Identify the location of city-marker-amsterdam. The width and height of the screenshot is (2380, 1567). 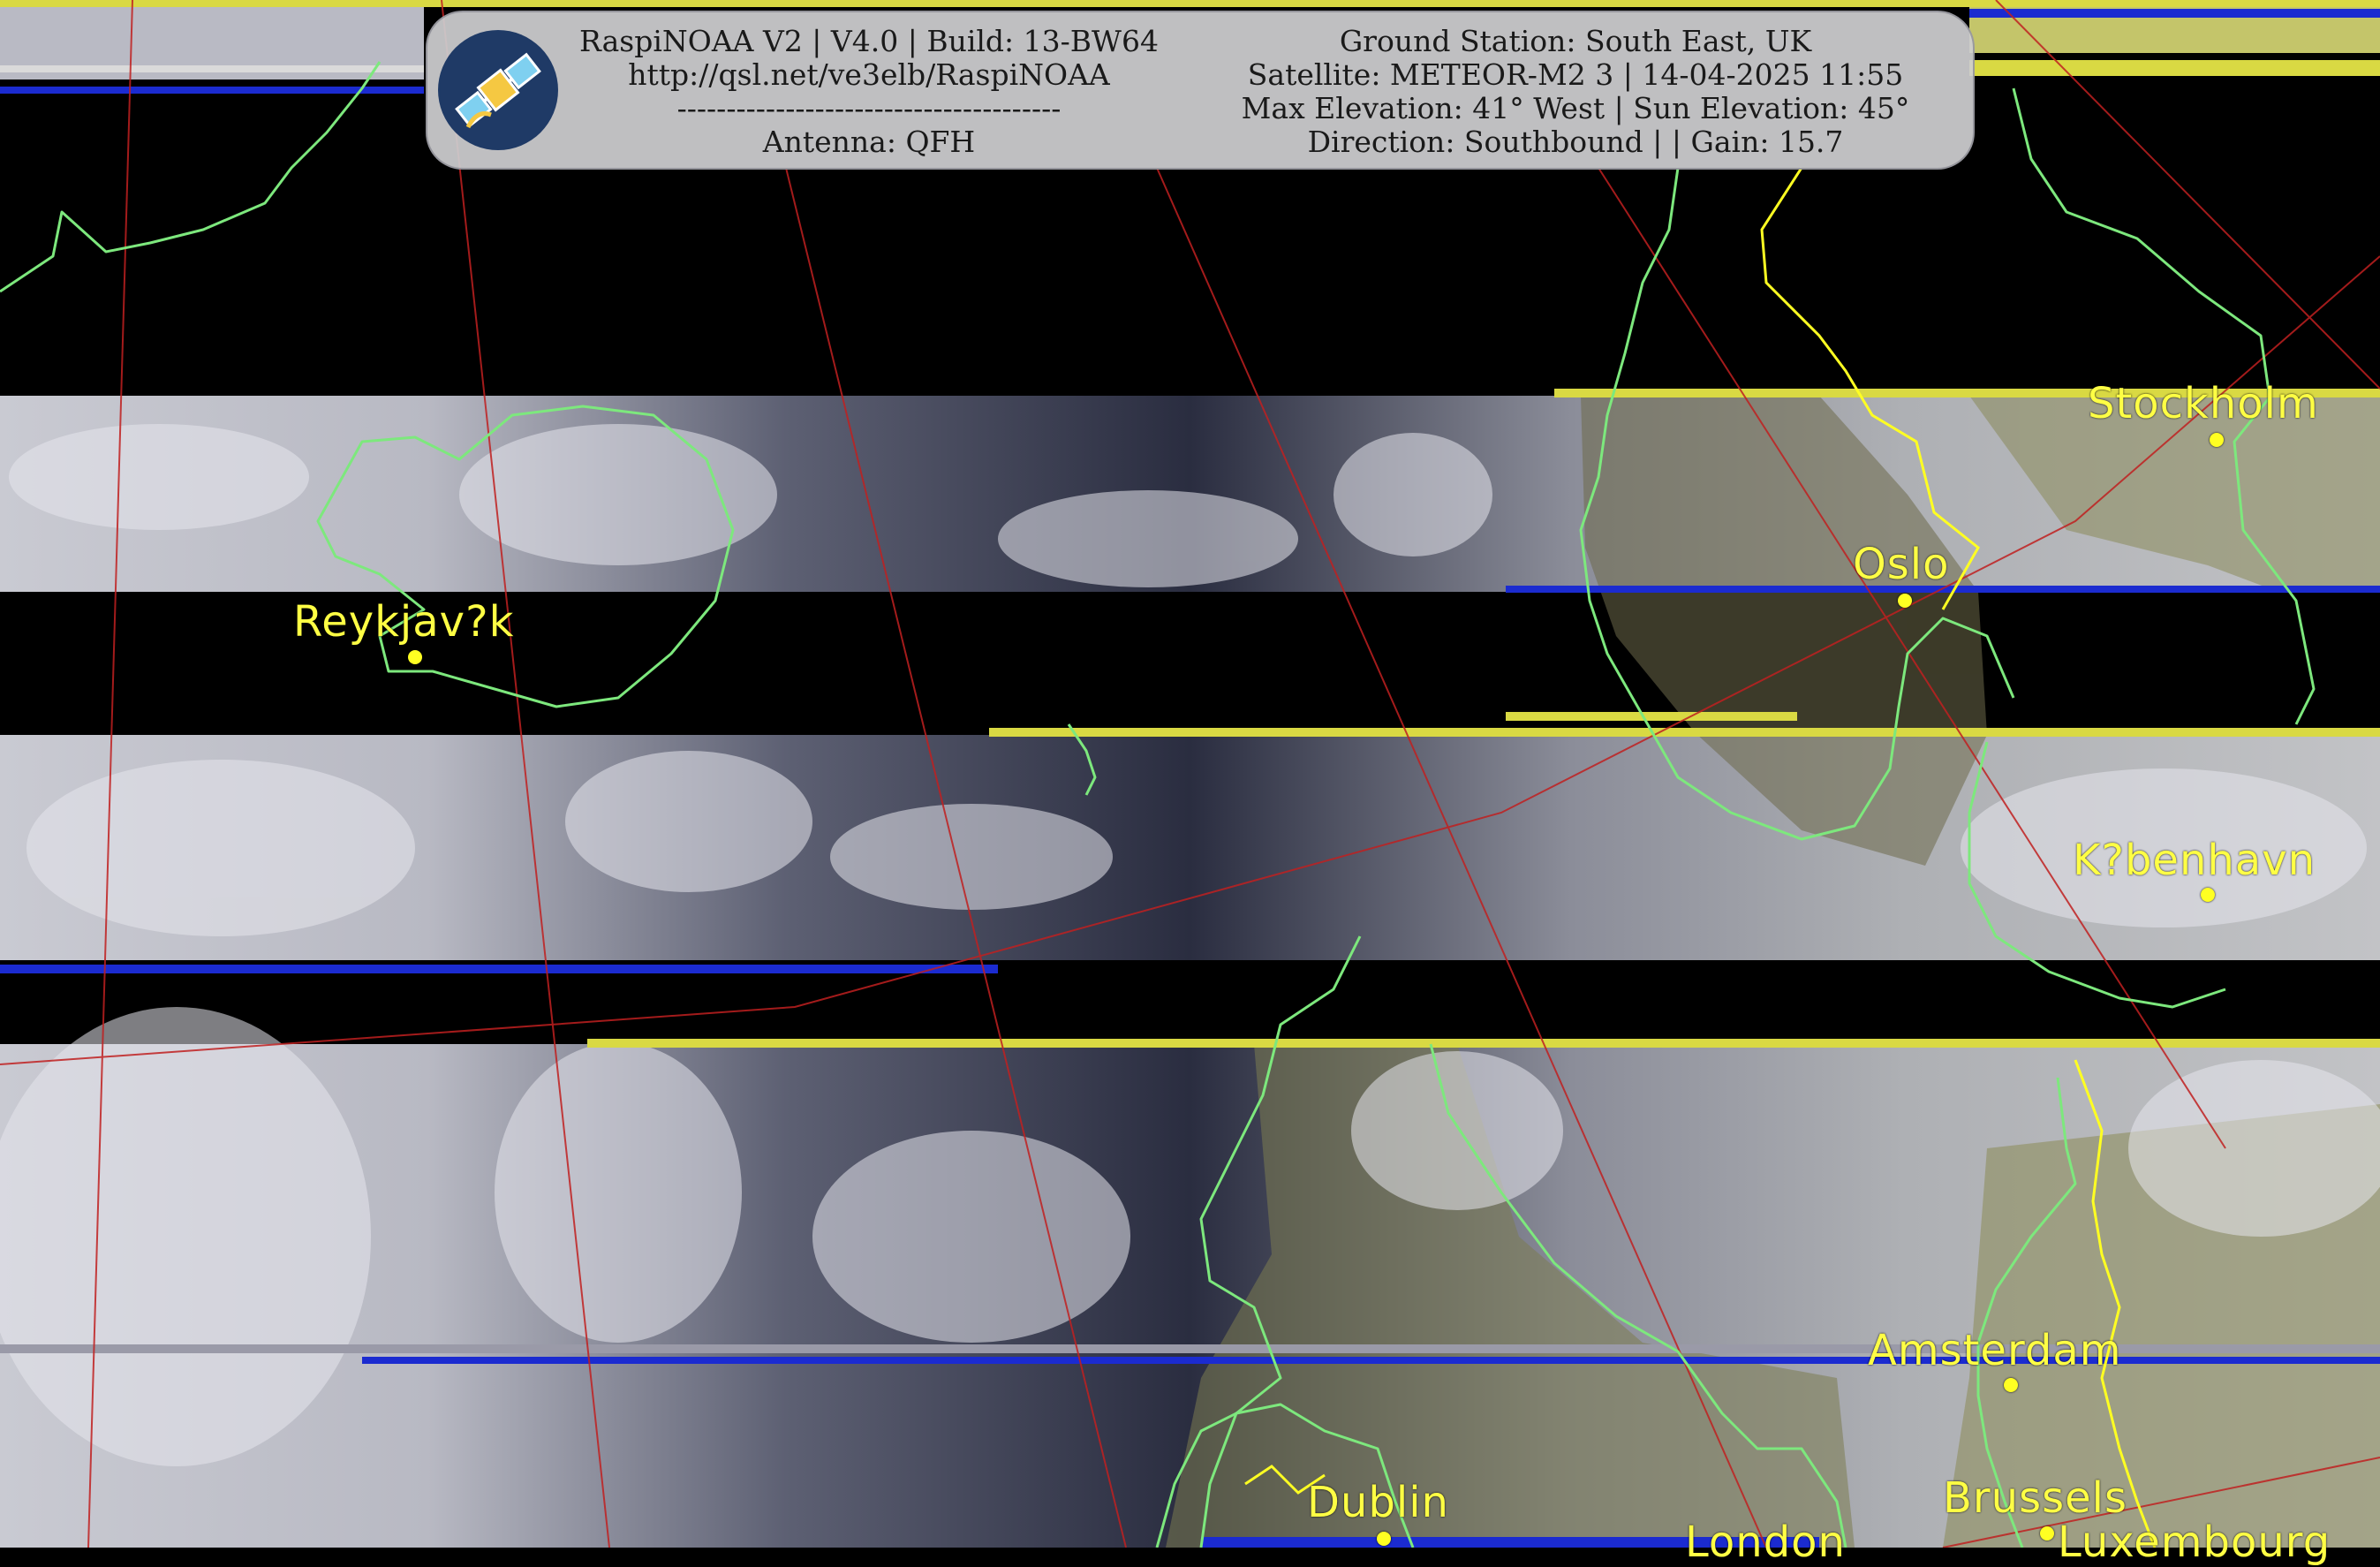
(2011, 1385).